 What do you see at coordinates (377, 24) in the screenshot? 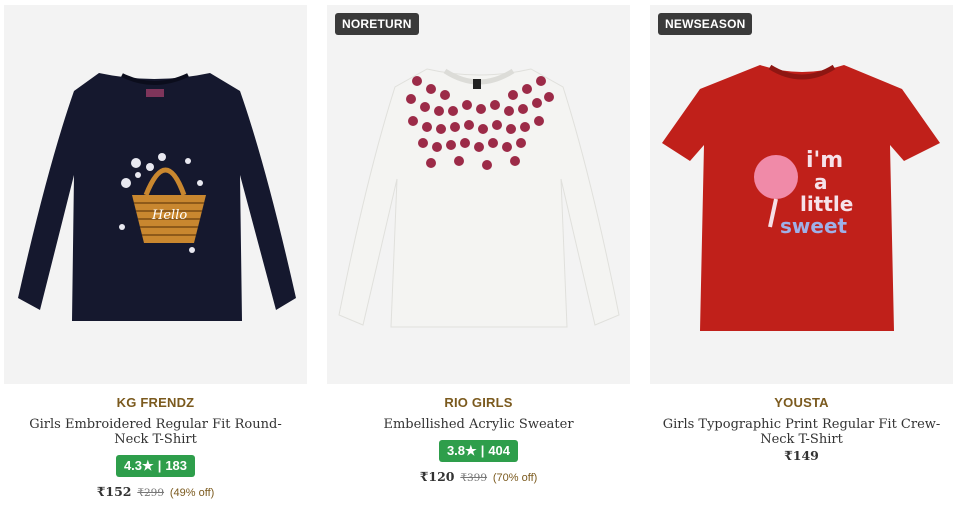
I see `noreturn-tag: NORETURN` at bounding box center [377, 24].